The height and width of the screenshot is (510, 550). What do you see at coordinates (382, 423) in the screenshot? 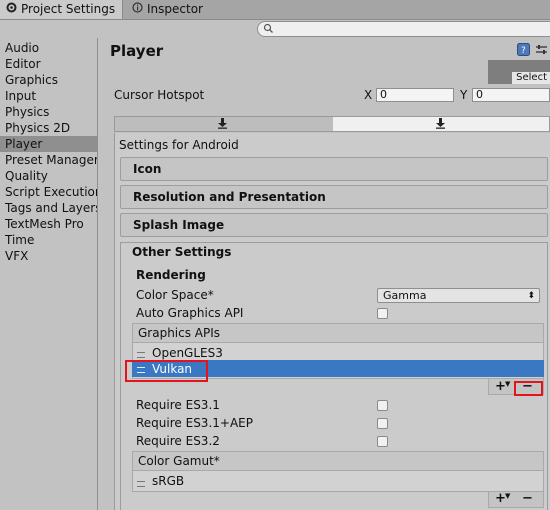
I see `require-es31-aep-checkbox` at bounding box center [382, 423].